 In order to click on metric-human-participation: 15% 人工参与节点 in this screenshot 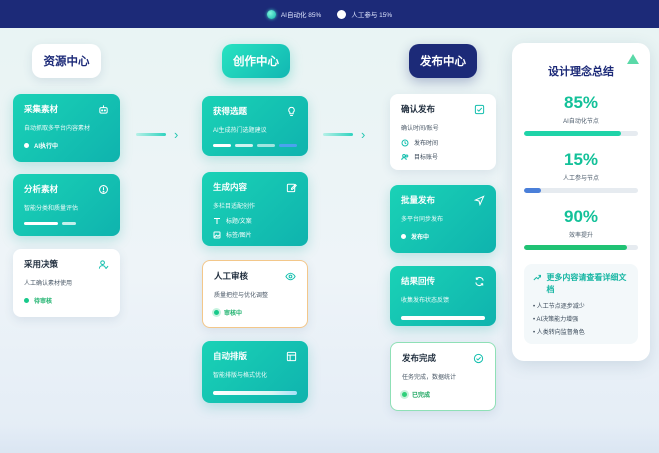, I will do `click(581, 171)`.